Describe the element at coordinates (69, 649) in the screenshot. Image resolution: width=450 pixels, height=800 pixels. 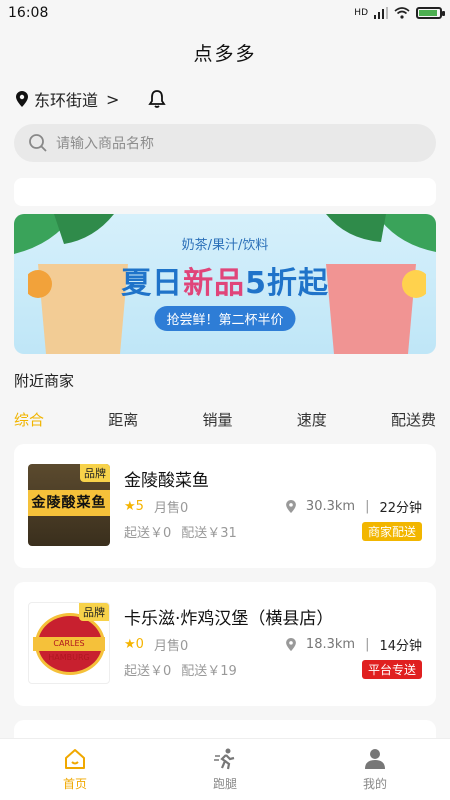
I see `brand-logo-text: CARLES HAMBURG` at that location.